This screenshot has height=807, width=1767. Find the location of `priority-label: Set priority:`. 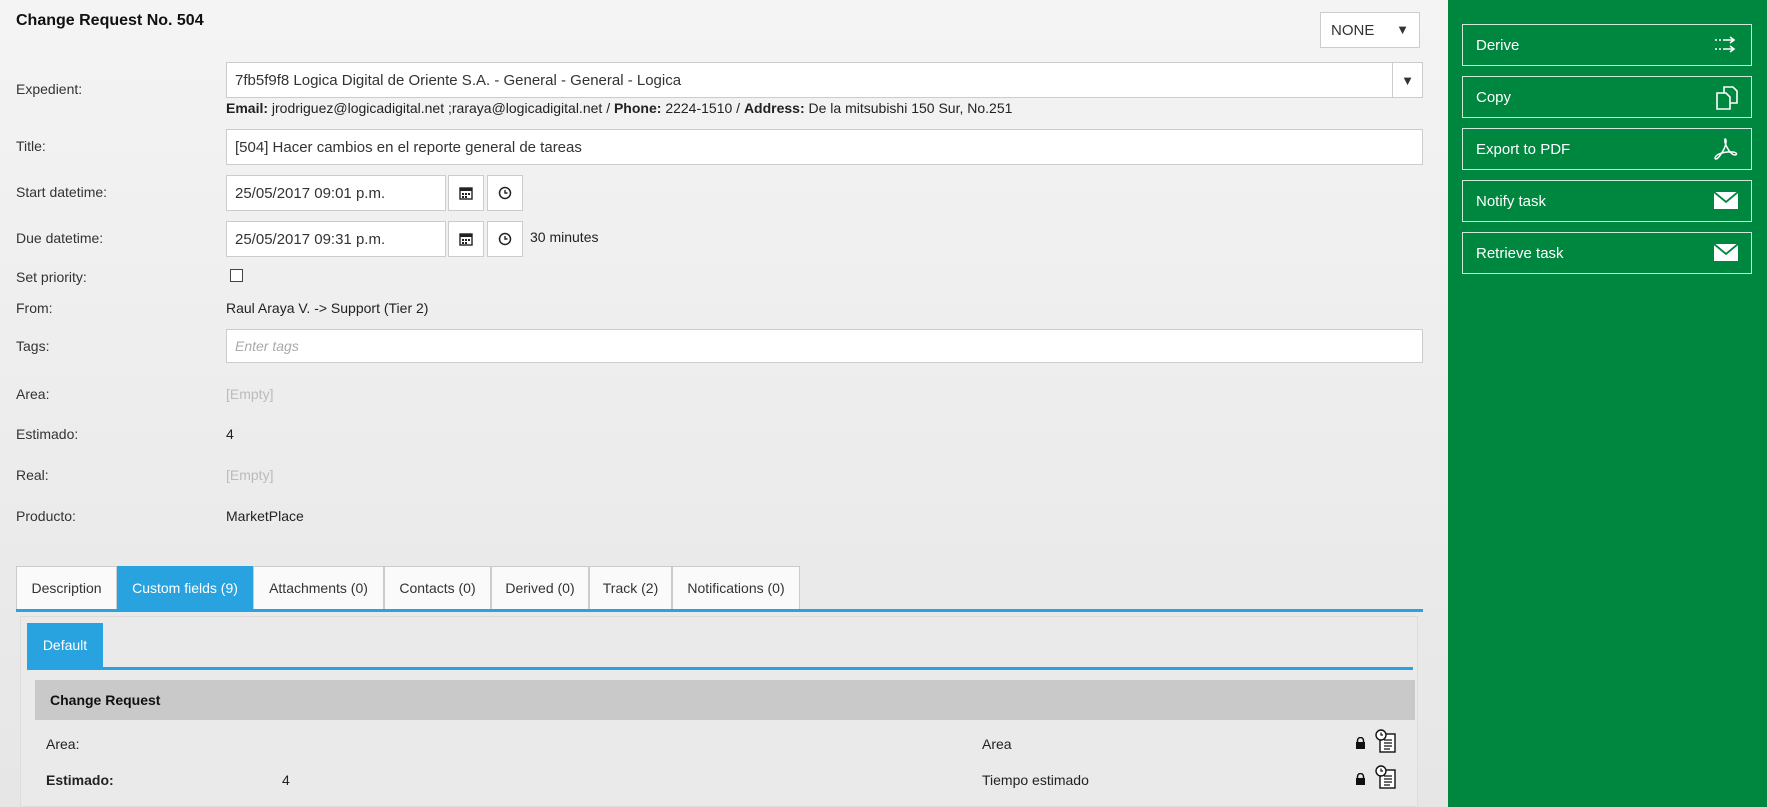

priority-label: Set priority: is located at coordinates (51, 277).